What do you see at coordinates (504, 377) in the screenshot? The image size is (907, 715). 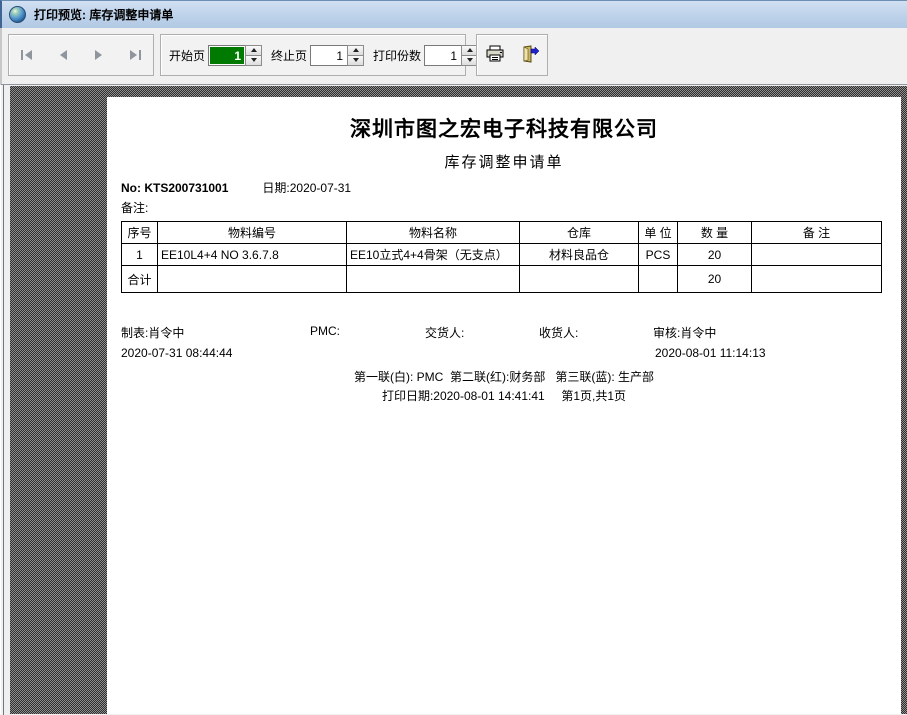 I see `copies-distribution-line: 第一联(白): PMC 第二联(红):财务部 第三联(蓝): 生产部` at bounding box center [504, 377].